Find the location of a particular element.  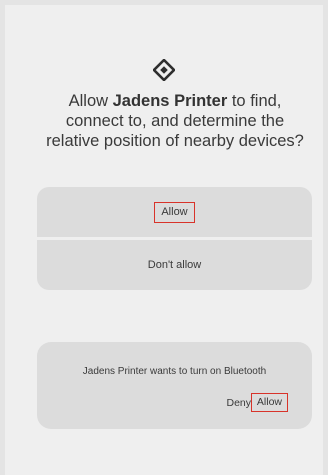

permission-dont-allow-button: Don't allow is located at coordinates (174, 265).